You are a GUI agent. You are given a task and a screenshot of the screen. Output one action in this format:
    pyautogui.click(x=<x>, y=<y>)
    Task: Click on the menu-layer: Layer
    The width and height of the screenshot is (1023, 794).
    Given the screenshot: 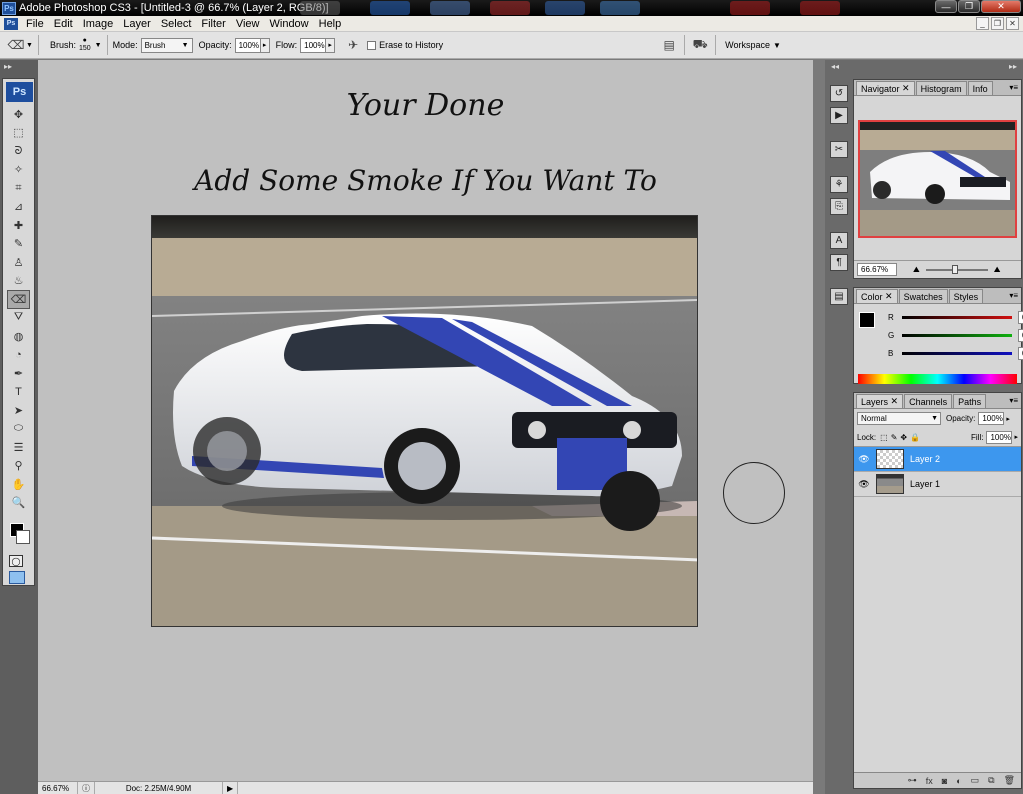 What is the action you would take?
    pyautogui.click(x=138, y=24)
    